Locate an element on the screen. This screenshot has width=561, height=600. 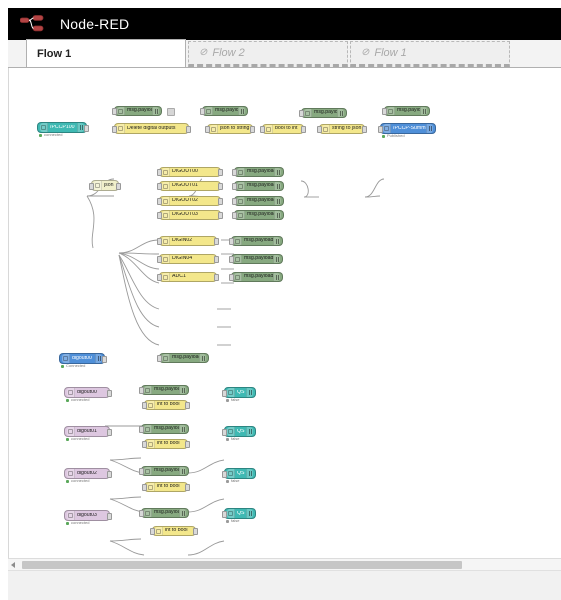
tab-flow-1-dup: ⊘ Flow 1 is located at coordinates (430, 54).